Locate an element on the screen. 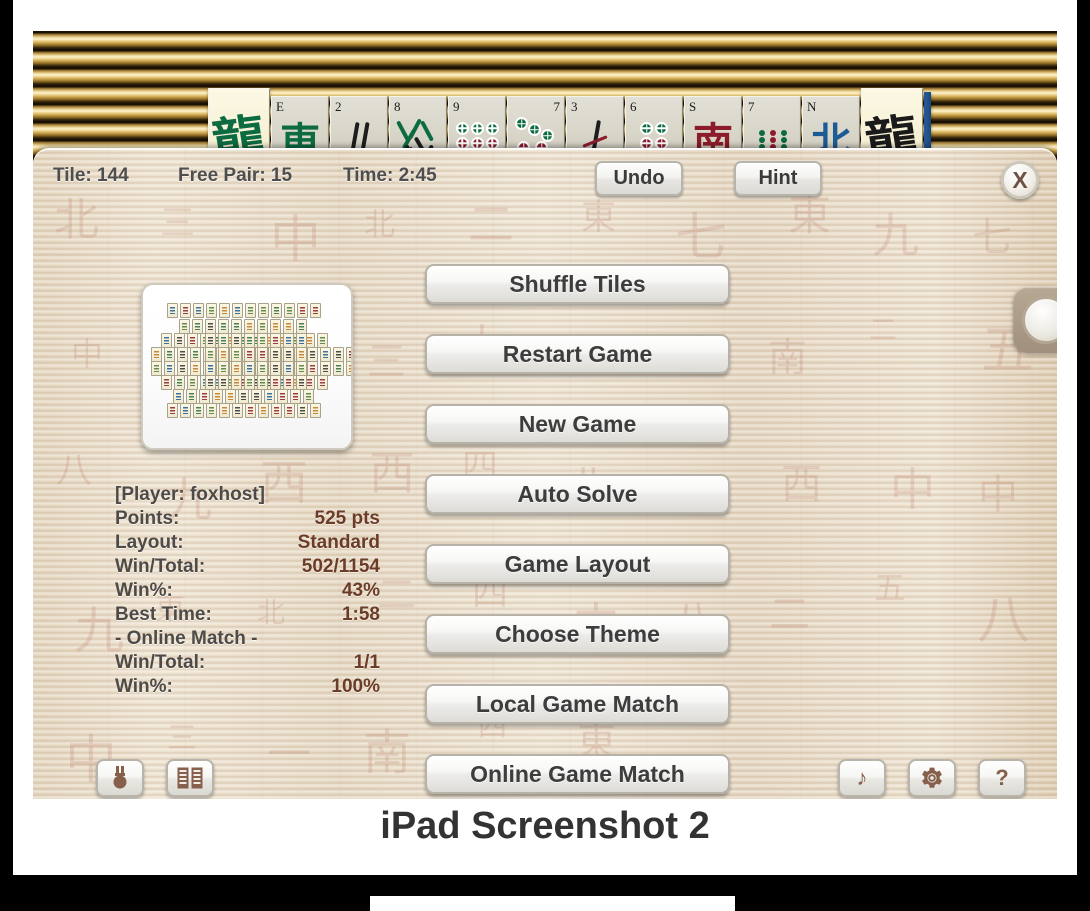 The height and width of the screenshot is (911, 1090). stat-label: Points: is located at coordinates (147, 518).